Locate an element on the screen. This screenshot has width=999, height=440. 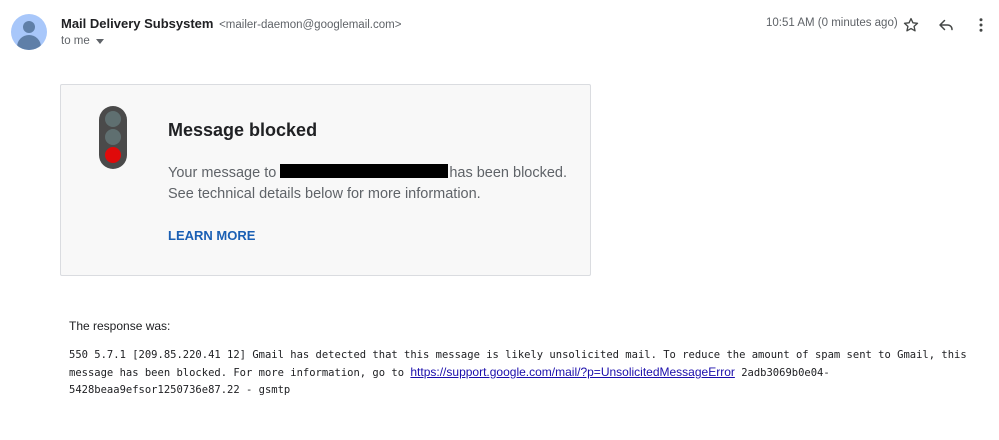
traffic-light-icon is located at coordinates (113, 137).